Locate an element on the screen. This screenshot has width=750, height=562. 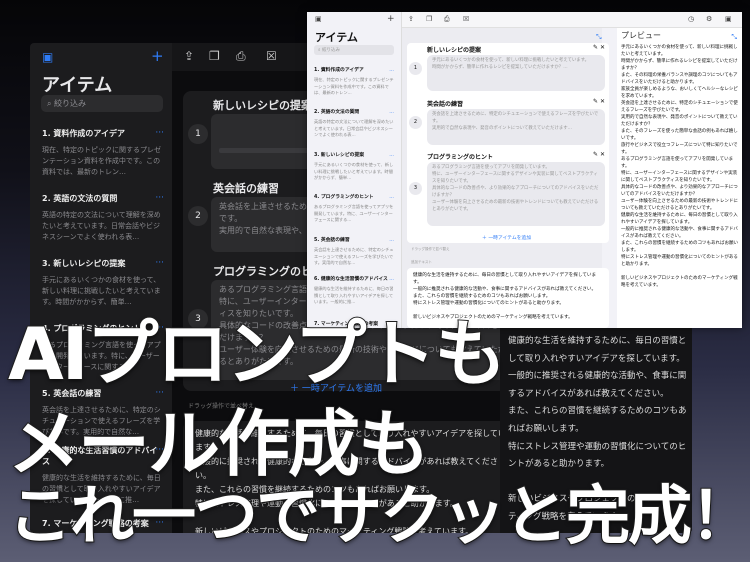
drag-hint: ドラッグ操作で並べ替え is located at coordinates (430, 249).